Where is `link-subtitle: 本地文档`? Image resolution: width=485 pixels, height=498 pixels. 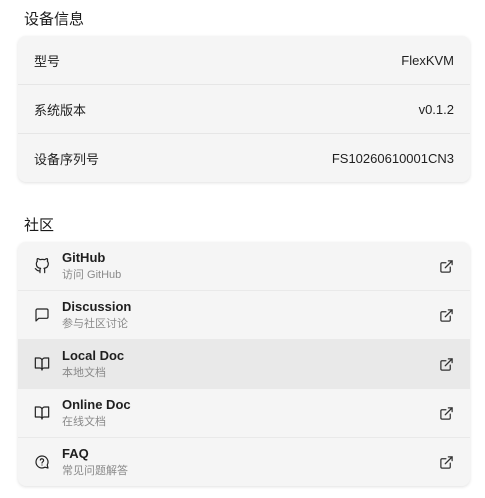 link-subtitle: 本地文档 is located at coordinates (84, 373).